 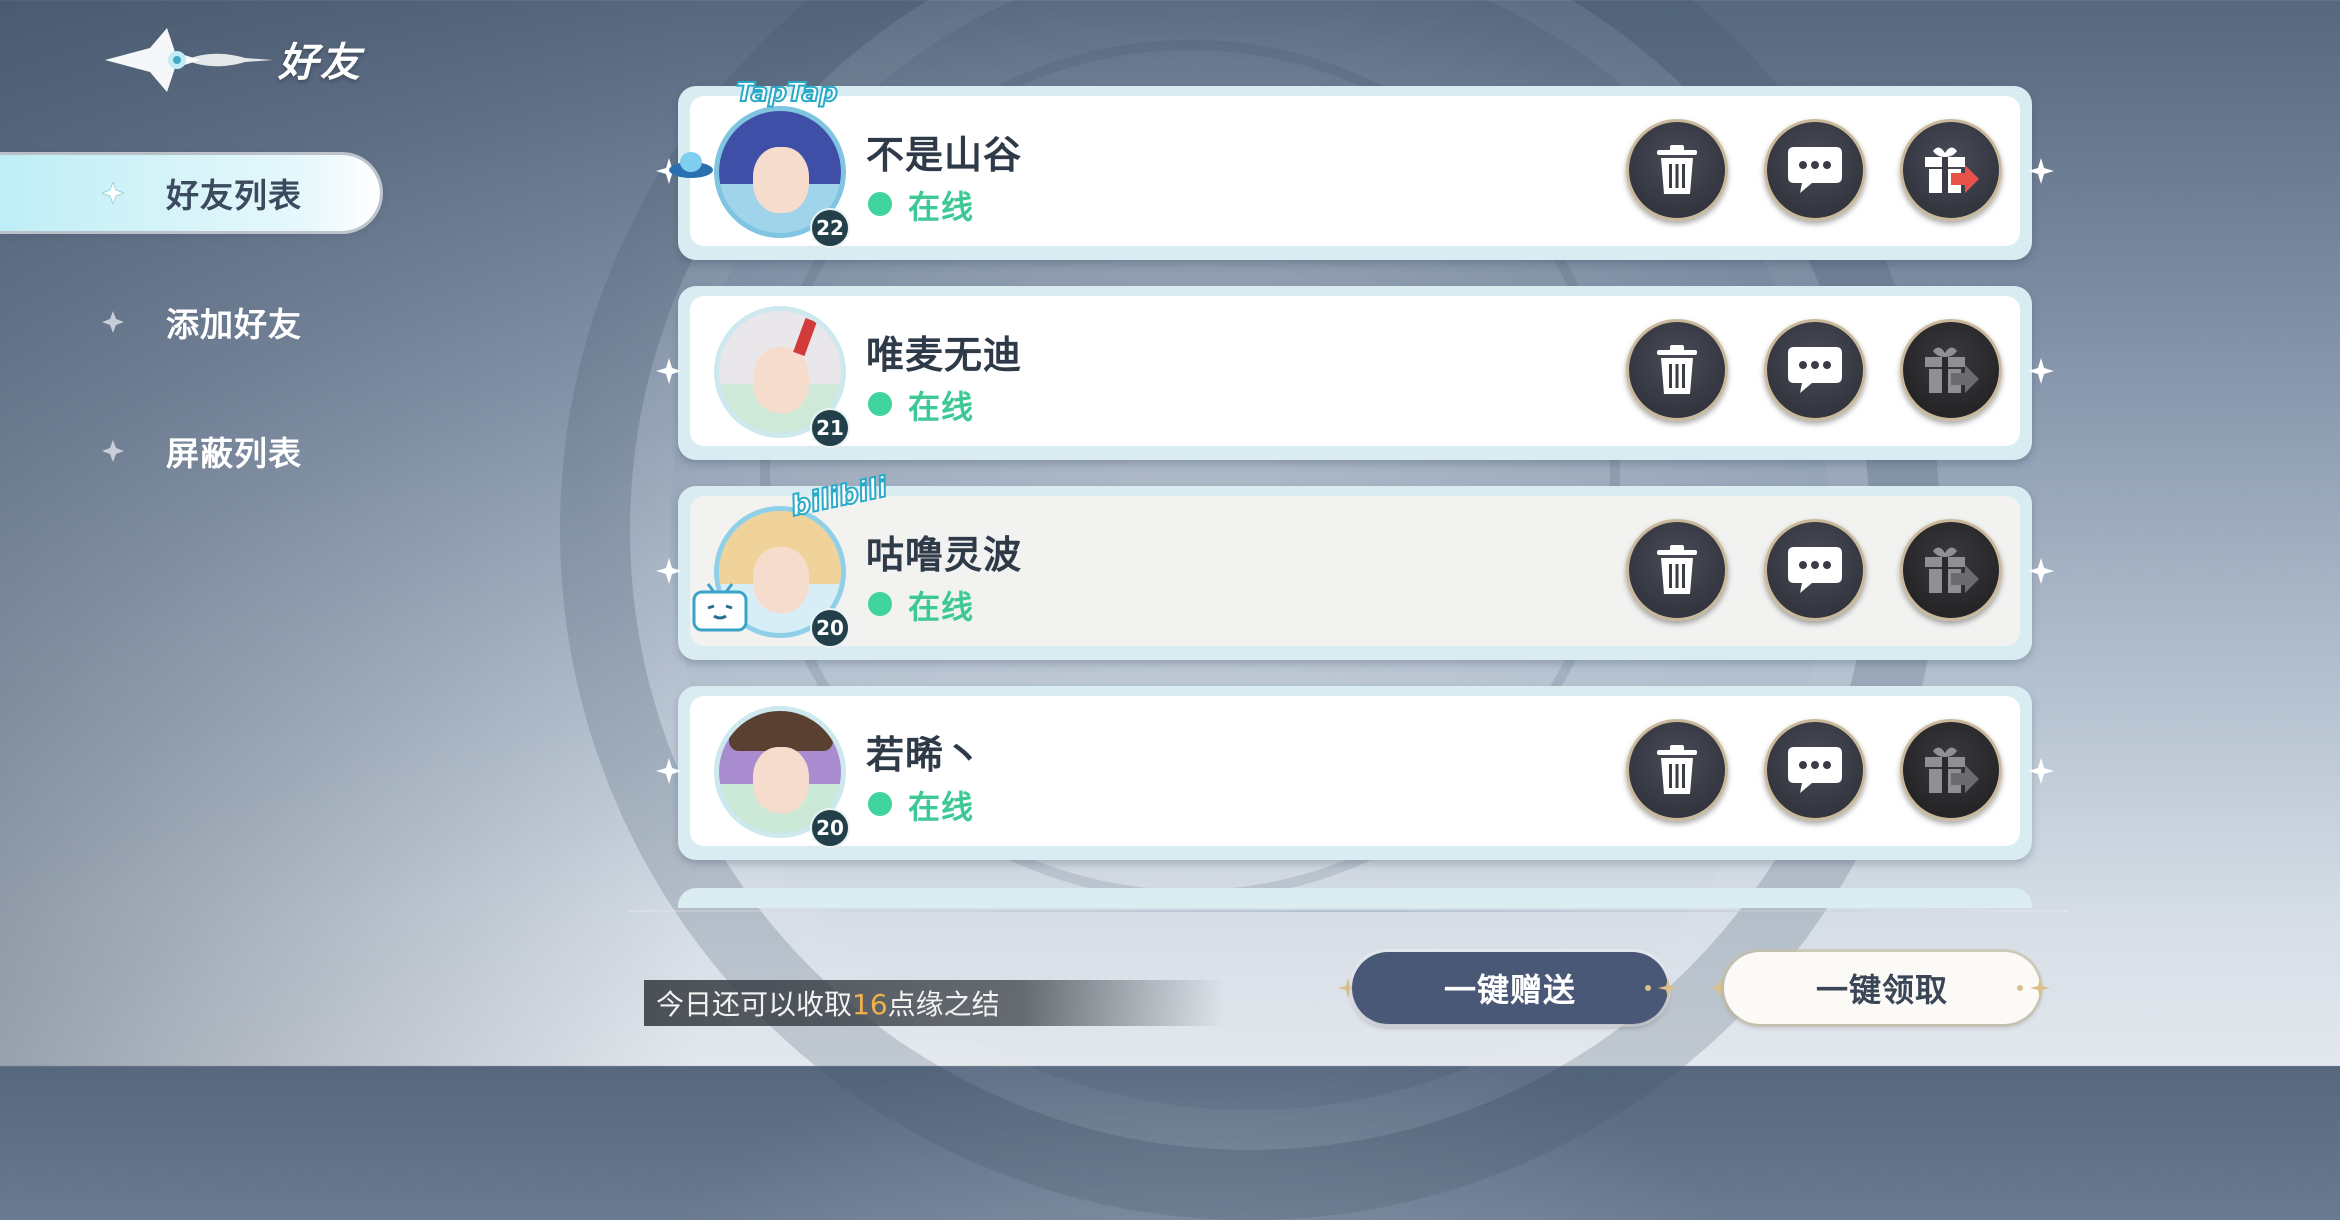 What do you see at coordinates (1355, 898) in the screenshot?
I see `friend-card-partial` at bounding box center [1355, 898].